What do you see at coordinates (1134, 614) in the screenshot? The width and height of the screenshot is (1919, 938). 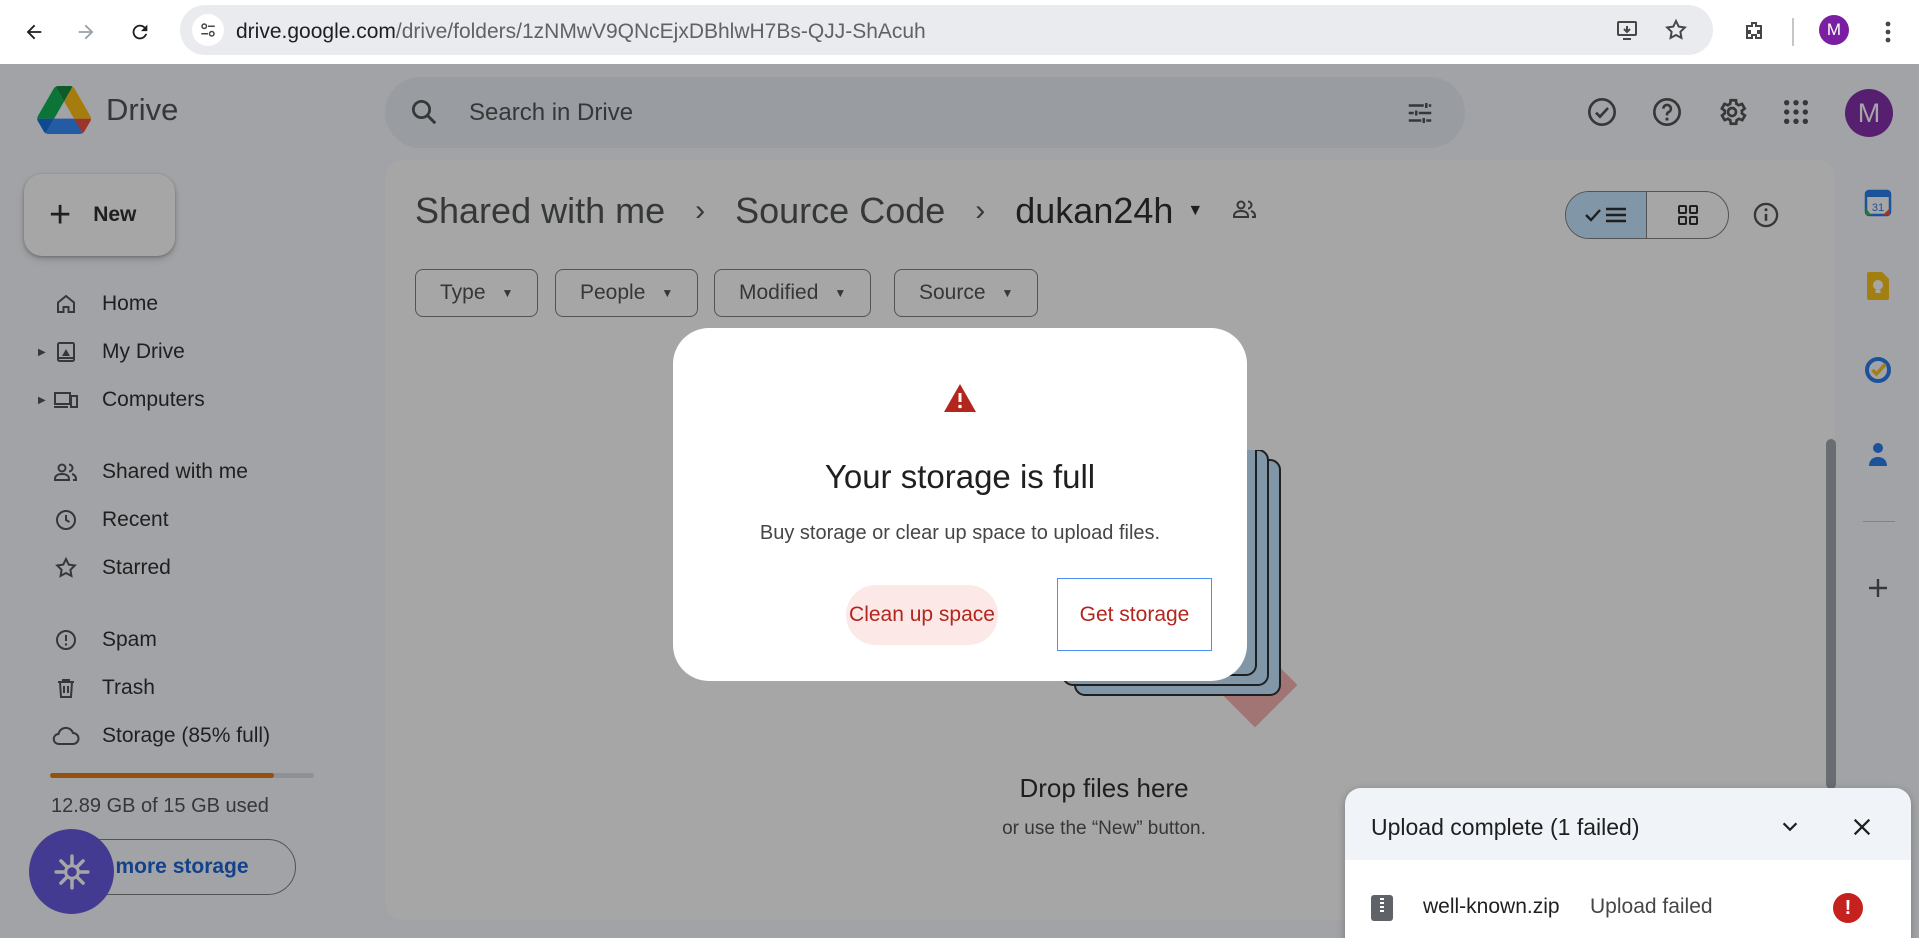 I see `get-storage-button: Get storage` at bounding box center [1134, 614].